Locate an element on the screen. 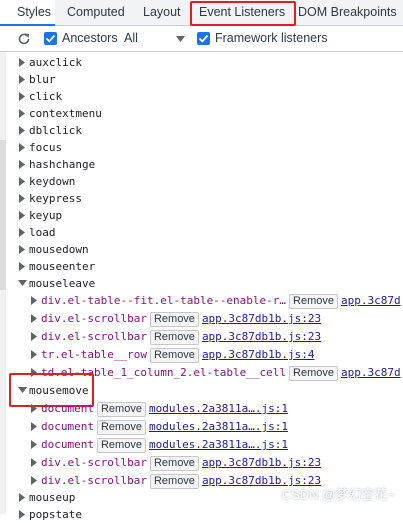 The image size is (403, 523). event-name: mouseenter is located at coordinates (62, 266).